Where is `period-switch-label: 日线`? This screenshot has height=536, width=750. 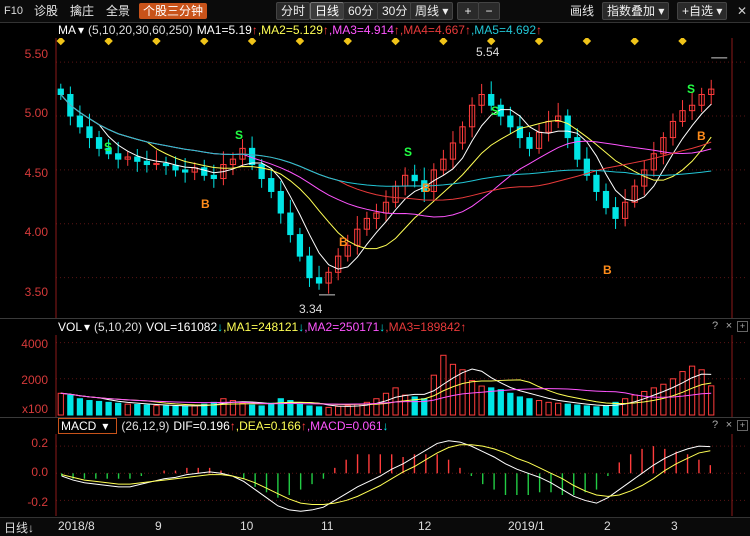 period-switch-label: 日线 is located at coordinates (16, 528).